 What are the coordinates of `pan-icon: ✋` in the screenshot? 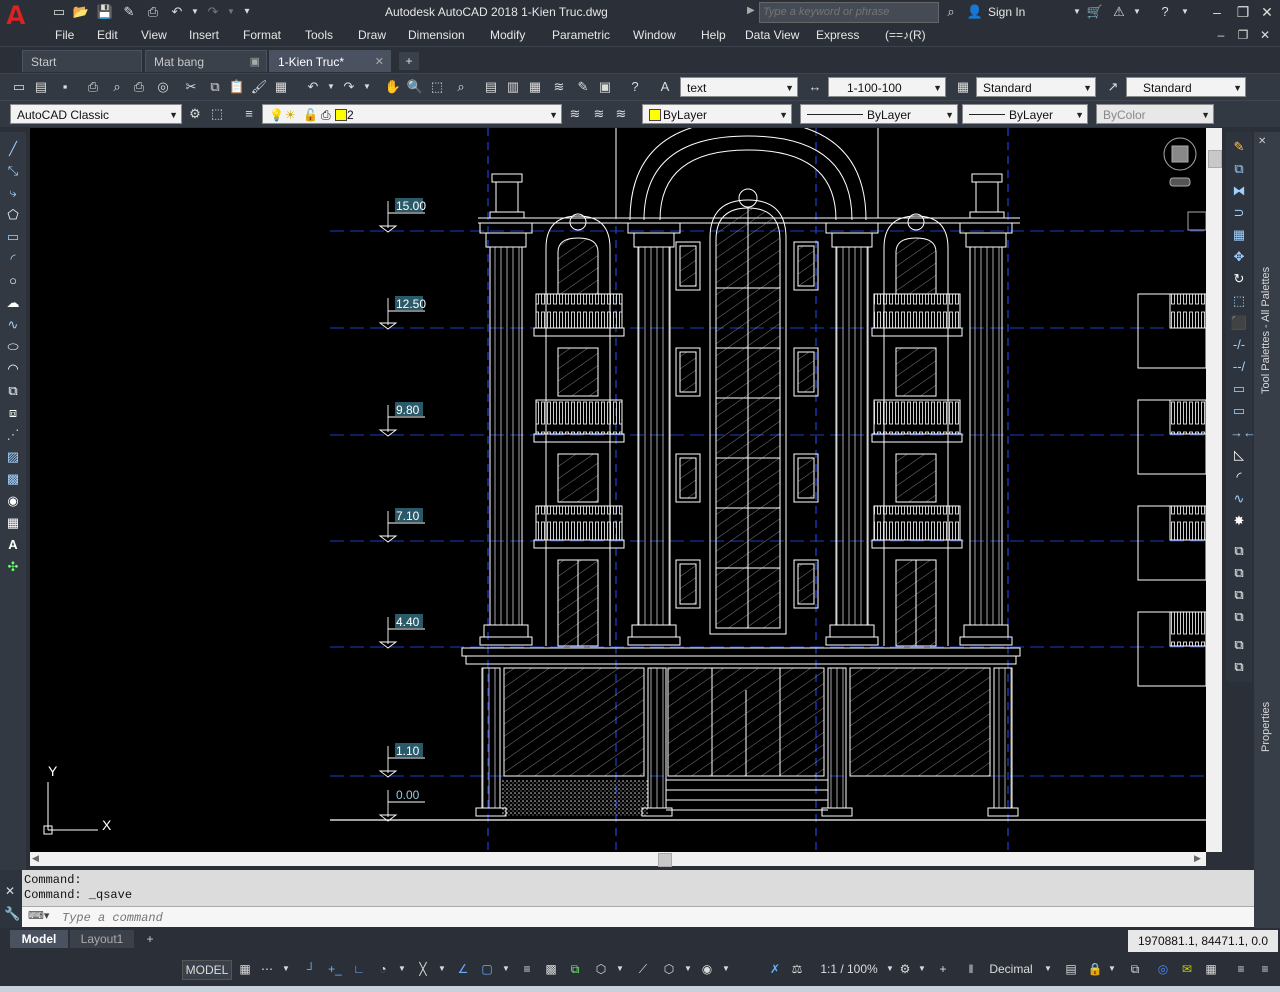 It's located at (393, 87).